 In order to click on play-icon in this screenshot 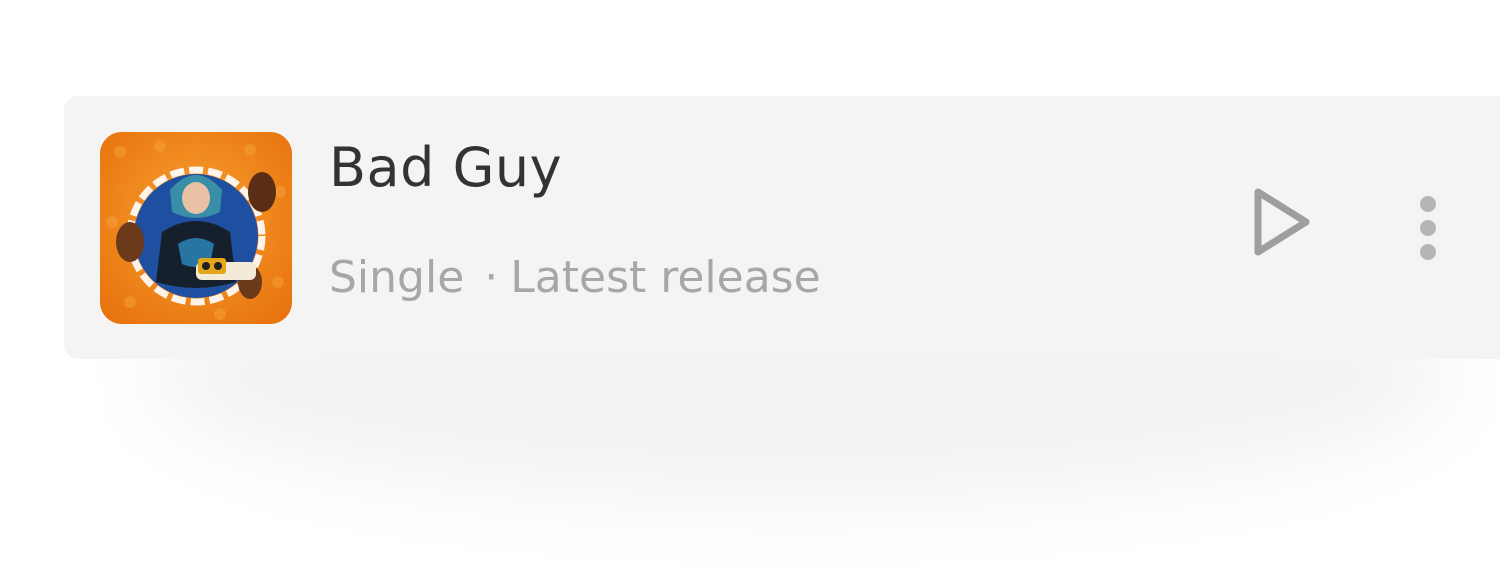, I will do `click(1282, 222)`.